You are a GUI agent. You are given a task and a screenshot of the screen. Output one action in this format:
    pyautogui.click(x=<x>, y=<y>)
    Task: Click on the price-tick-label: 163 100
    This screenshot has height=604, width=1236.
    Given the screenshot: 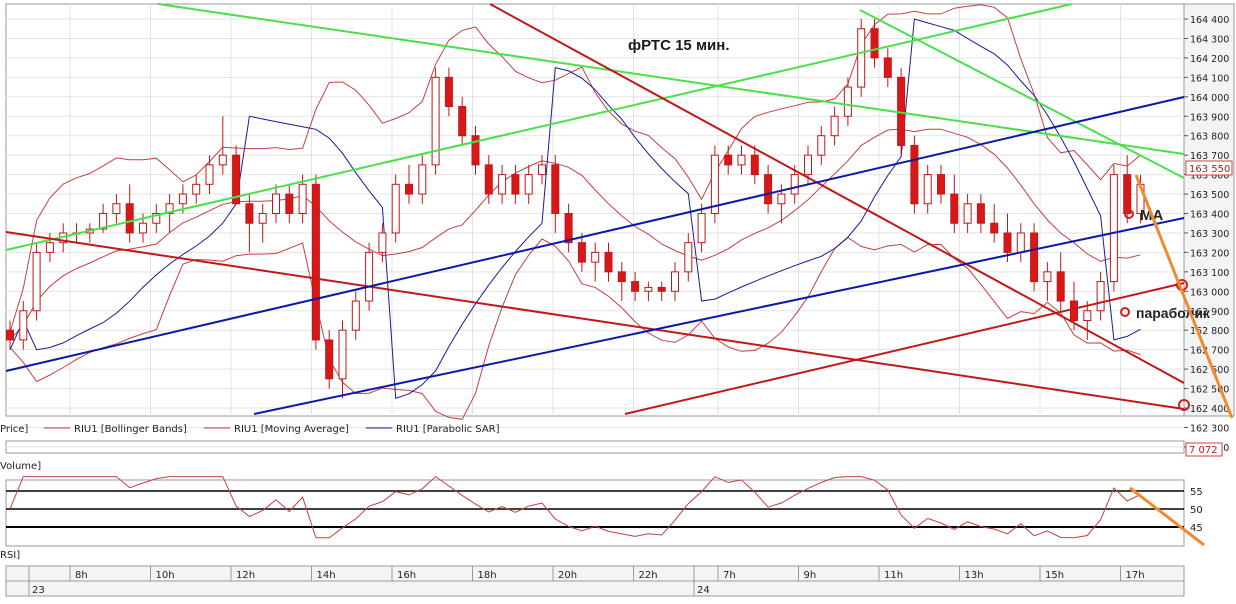 What is the action you would take?
    pyautogui.click(x=1209, y=273)
    